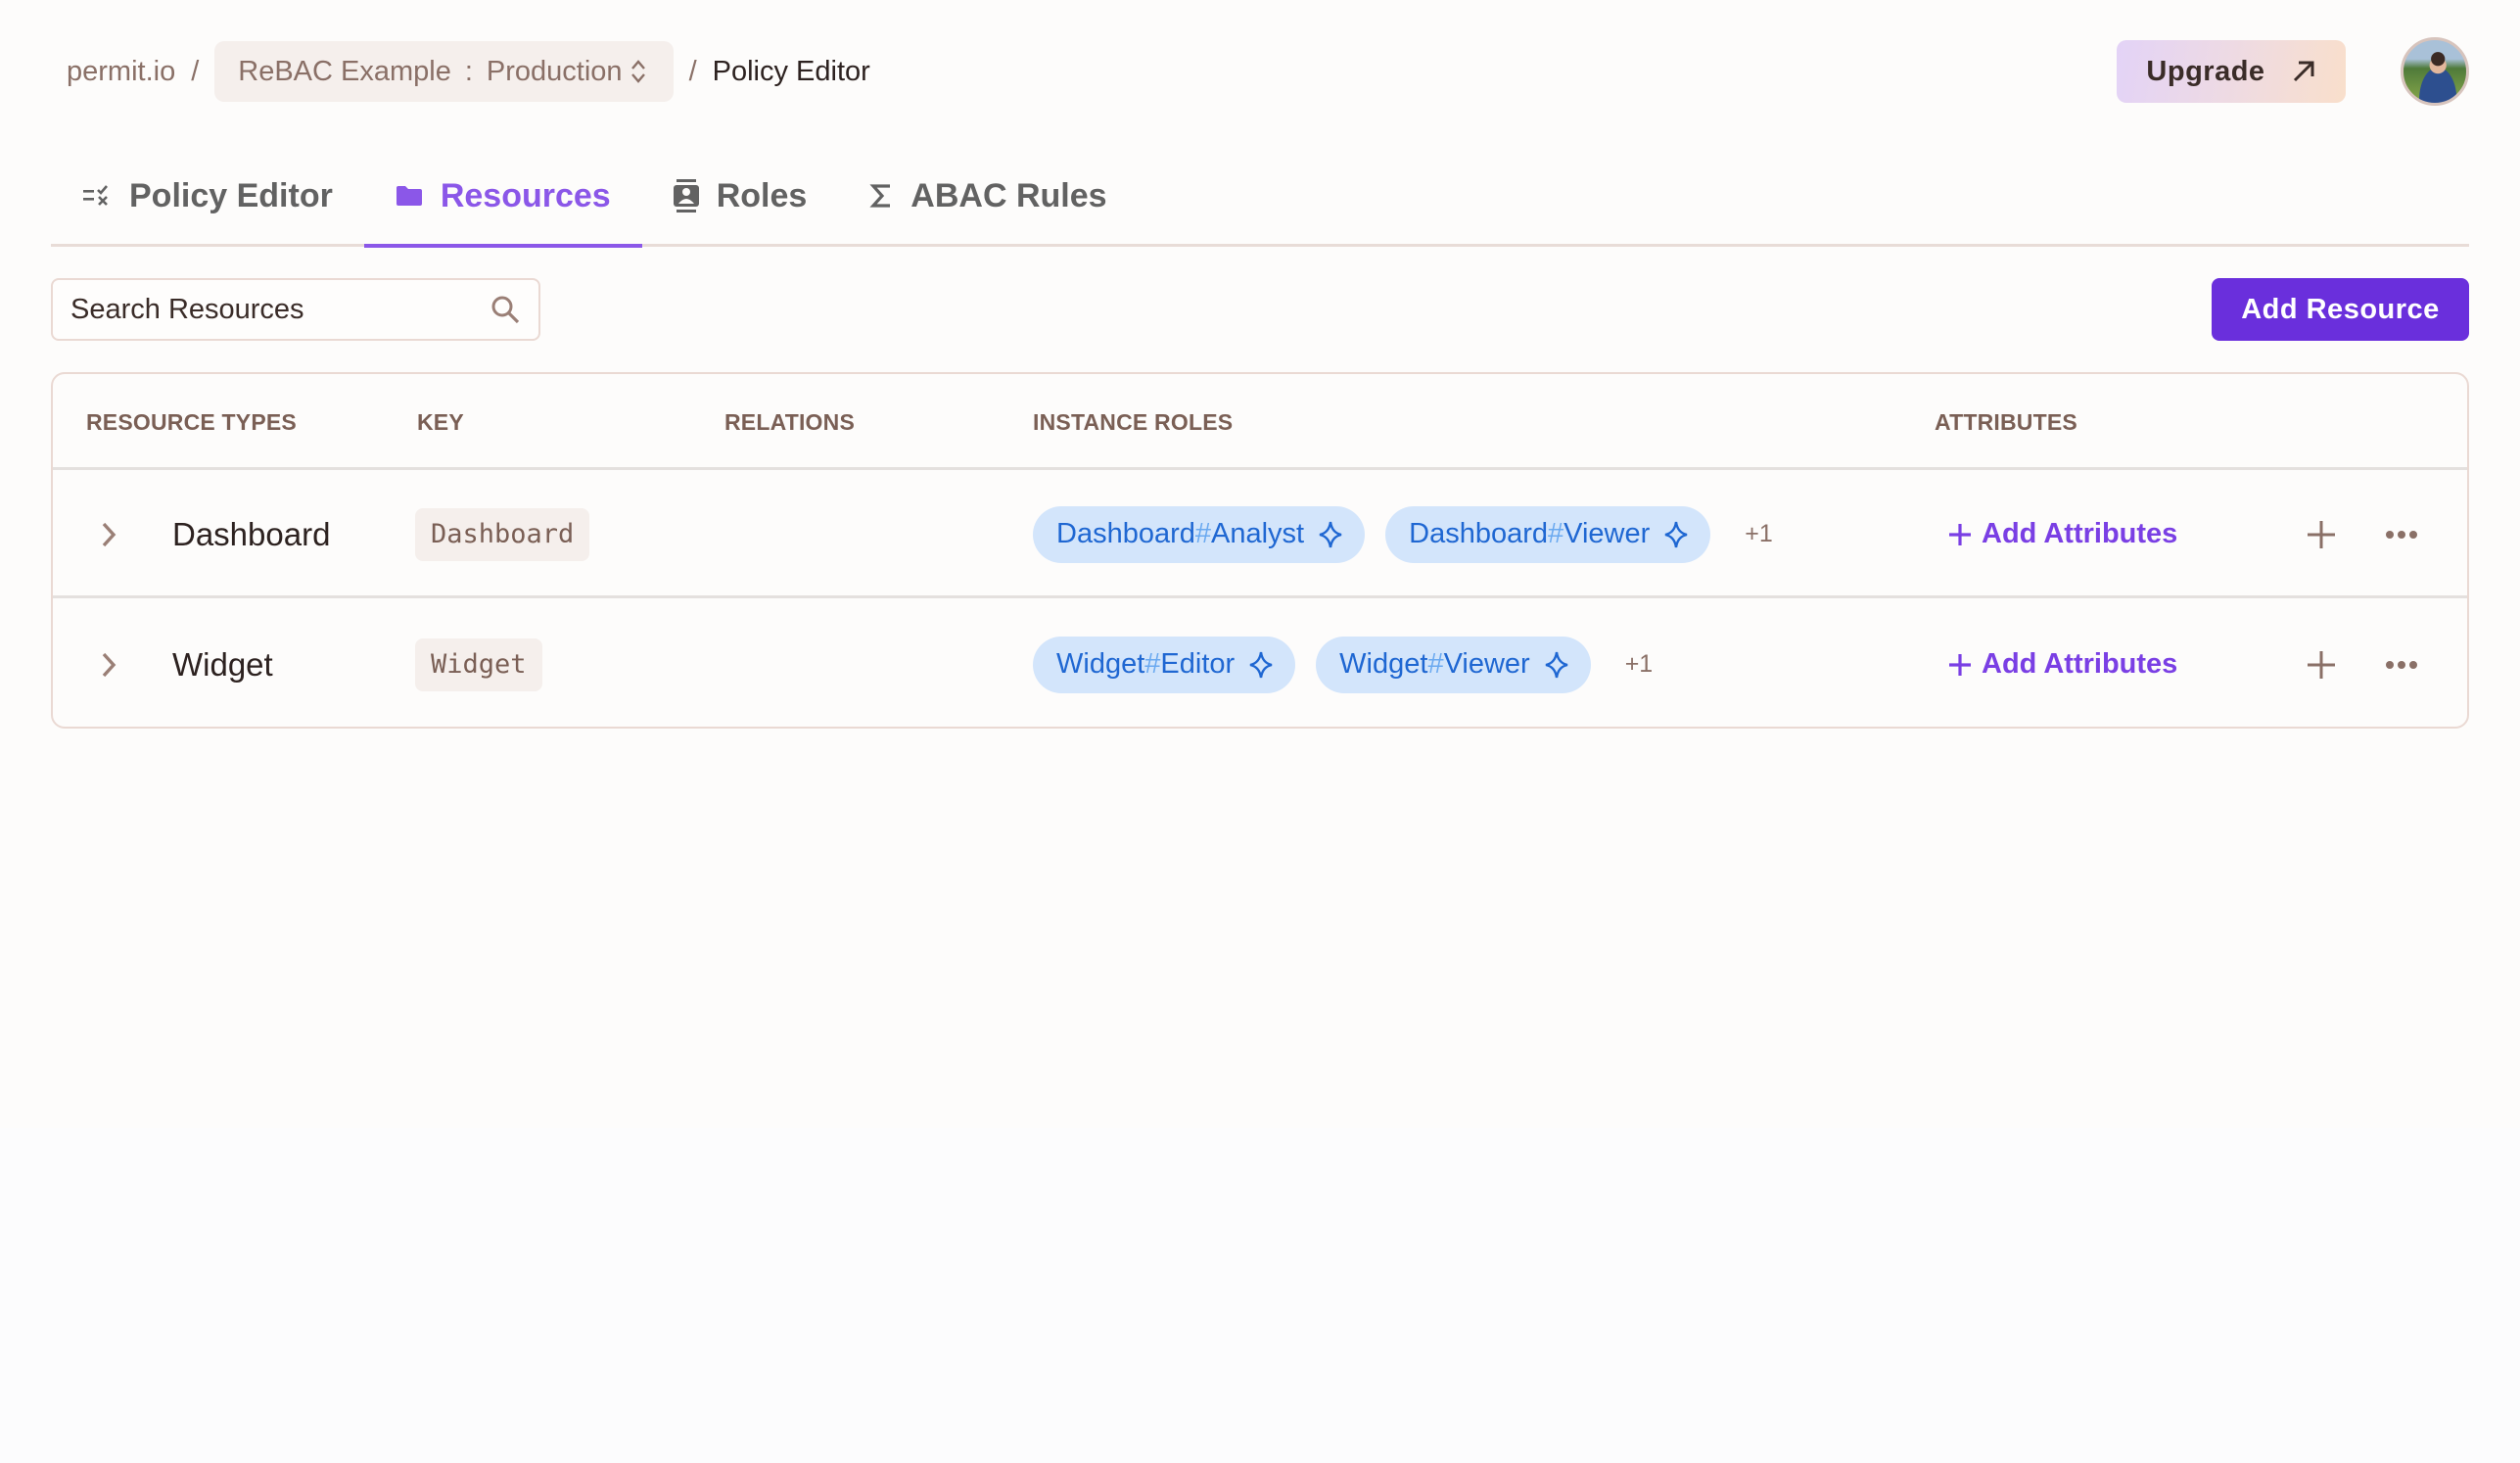 The image size is (2520, 1463). I want to click on instance-role-pill: Widget#Viewer, so click(1453, 664).